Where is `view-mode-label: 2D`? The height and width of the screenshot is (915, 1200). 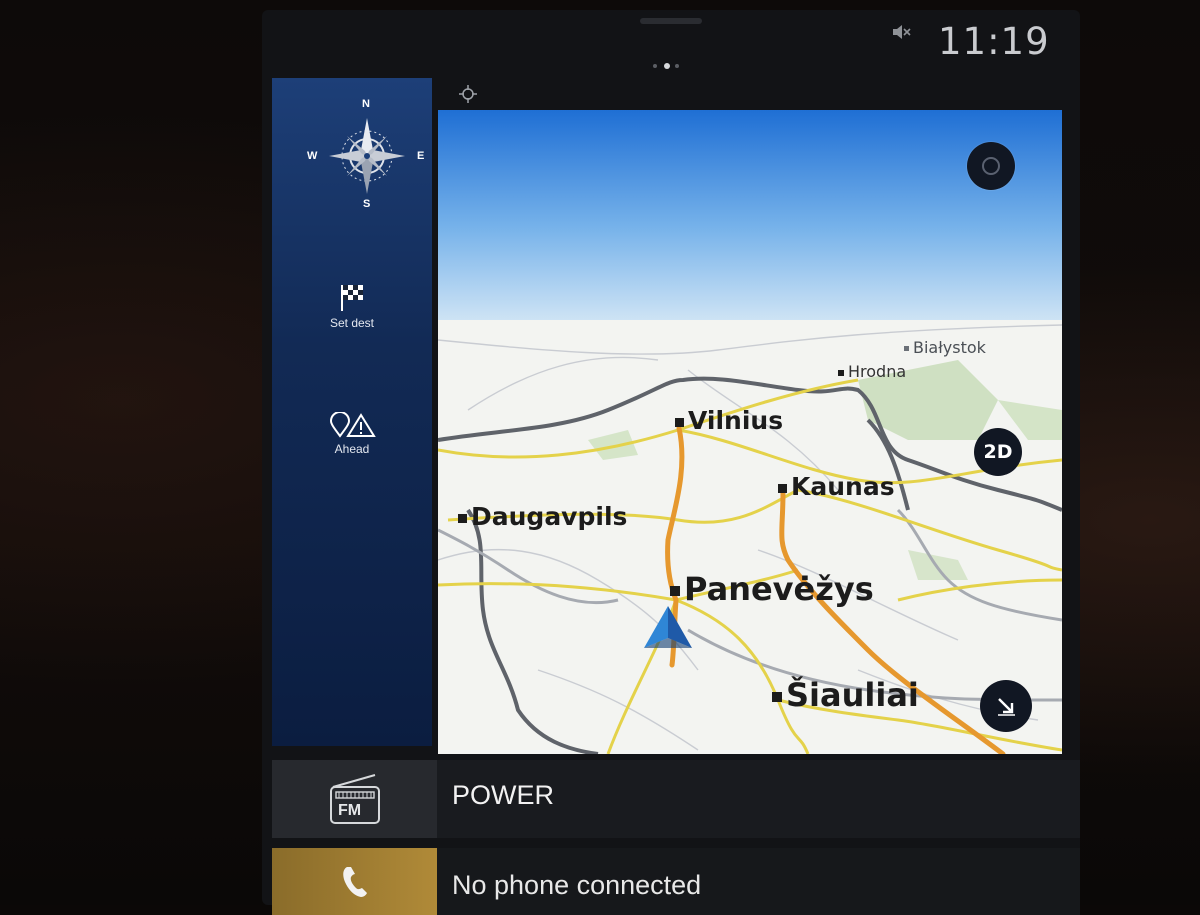
view-mode-label: 2D is located at coordinates (998, 452).